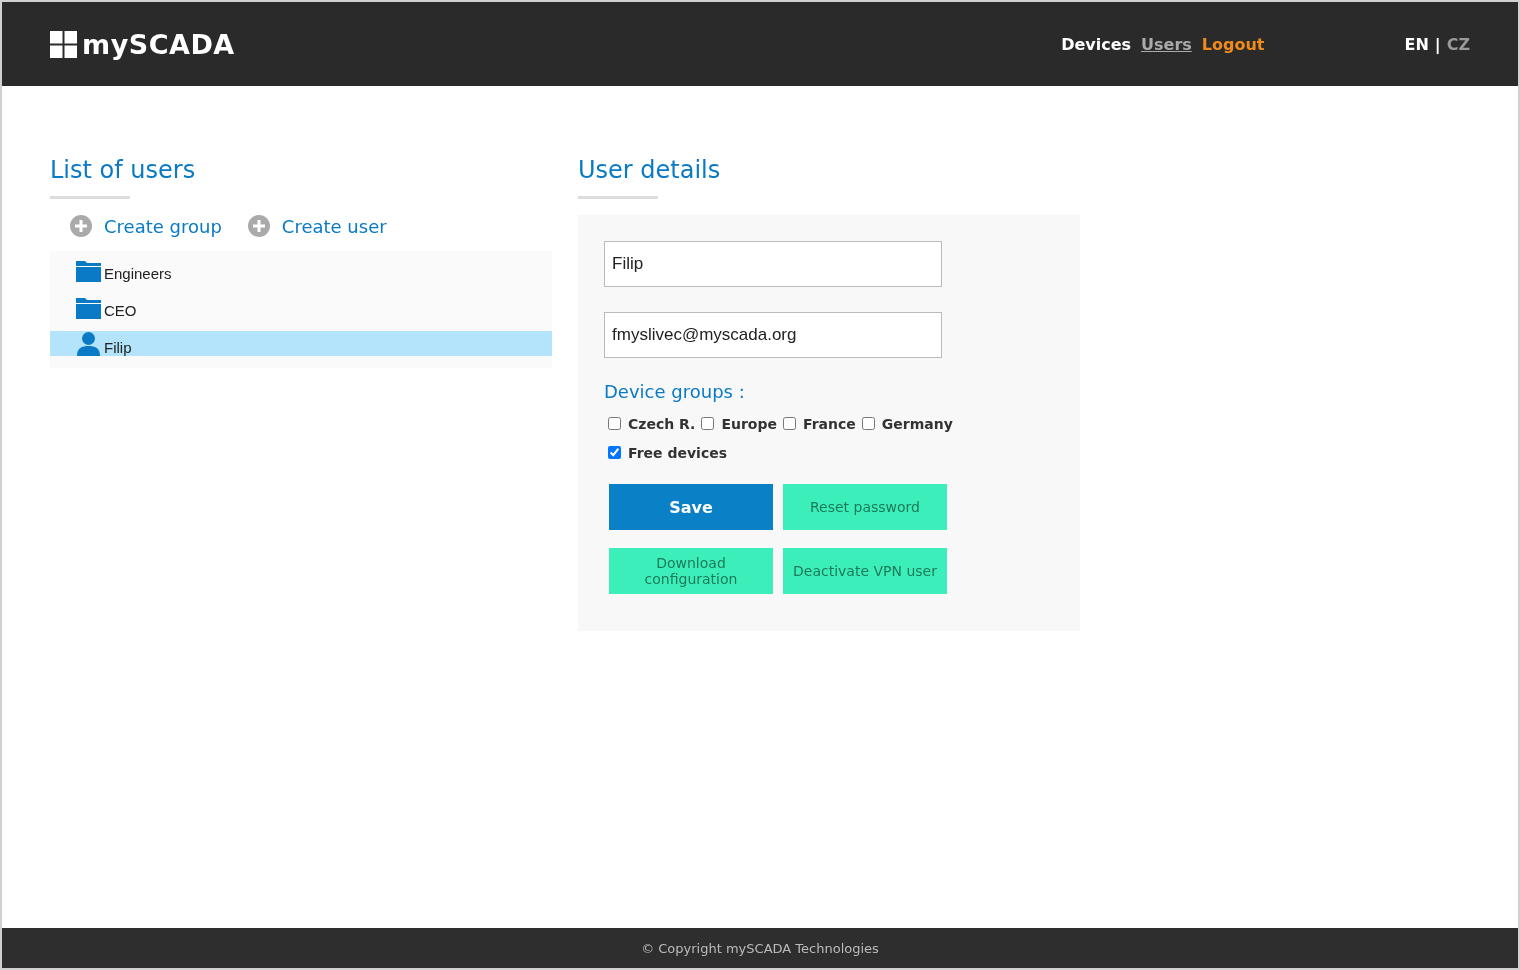  Describe the element at coordinates (691, 507) in the screenshot. I see `action-button: Save` at that location.